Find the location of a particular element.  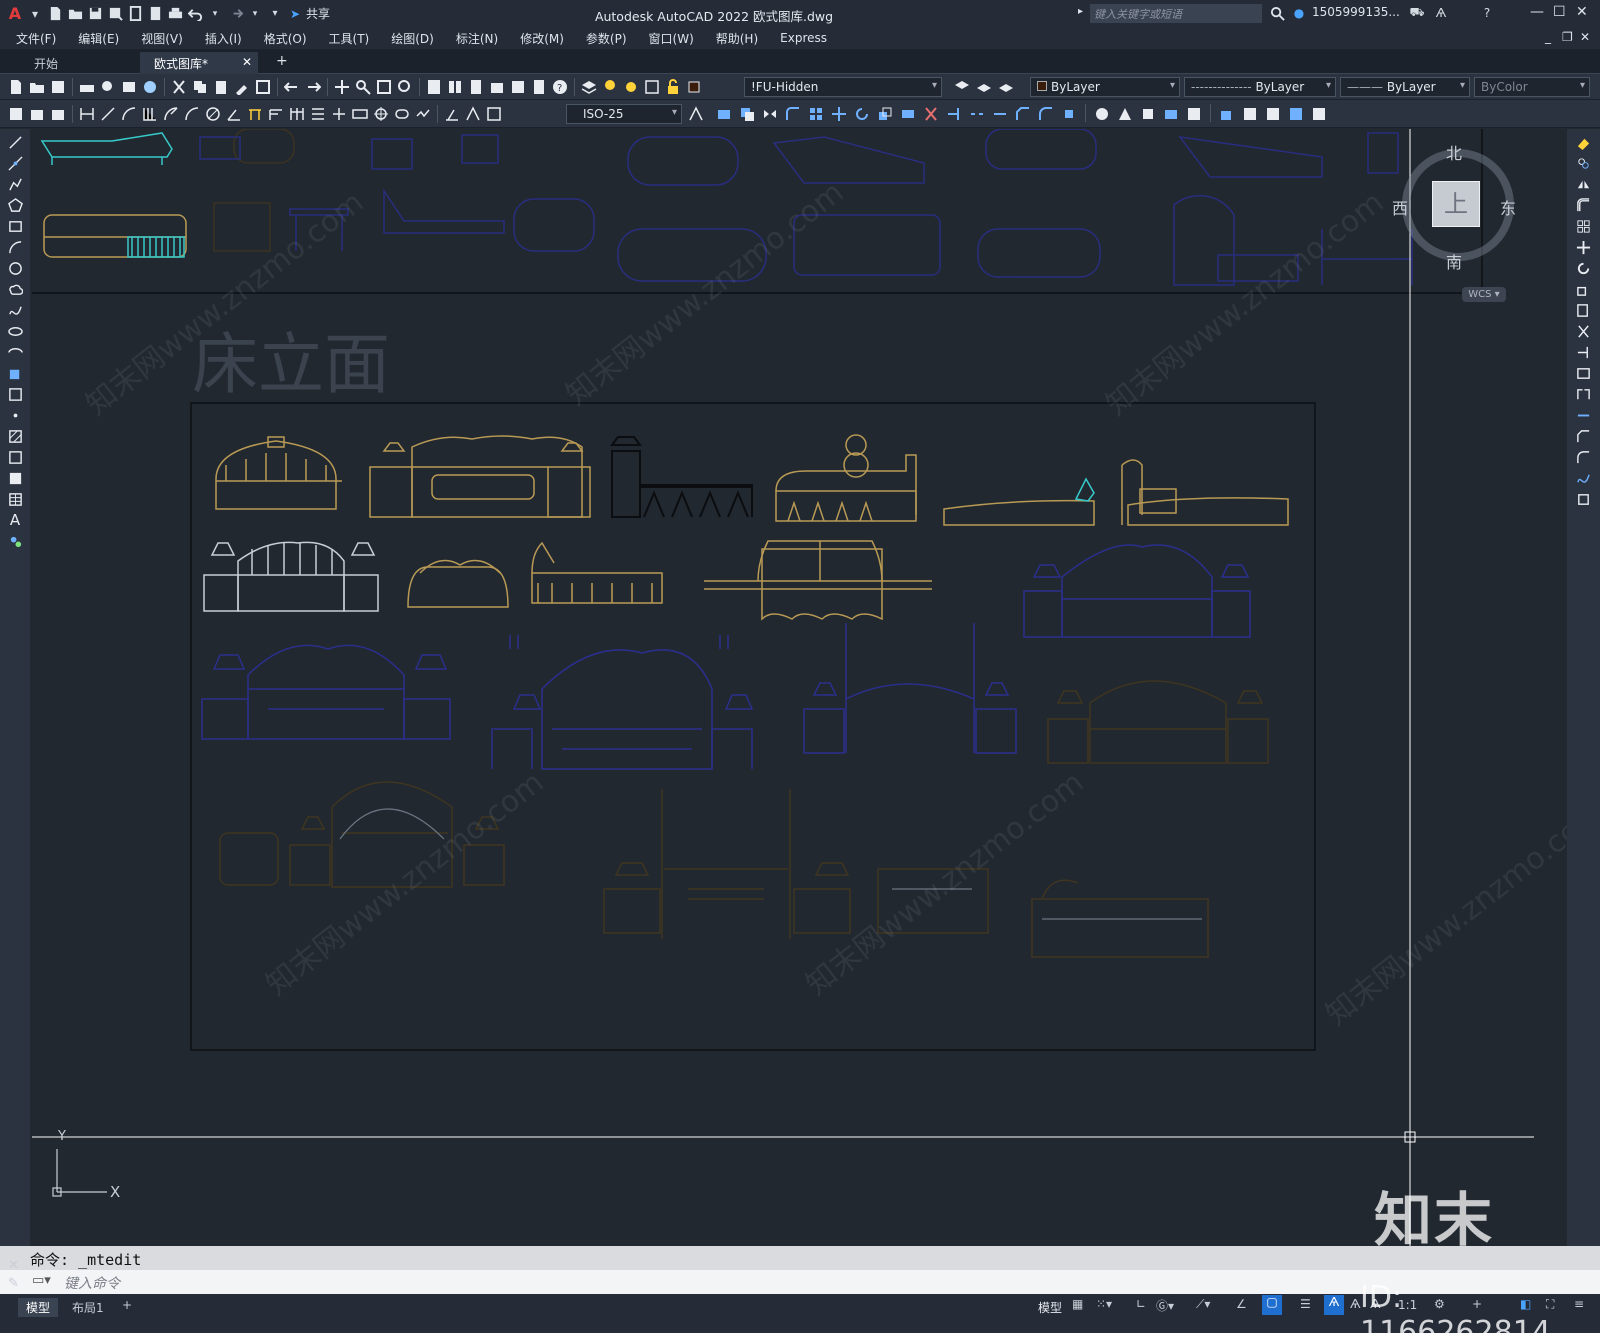

viewcube-west: 西 is located at coordinates (1400, 207).